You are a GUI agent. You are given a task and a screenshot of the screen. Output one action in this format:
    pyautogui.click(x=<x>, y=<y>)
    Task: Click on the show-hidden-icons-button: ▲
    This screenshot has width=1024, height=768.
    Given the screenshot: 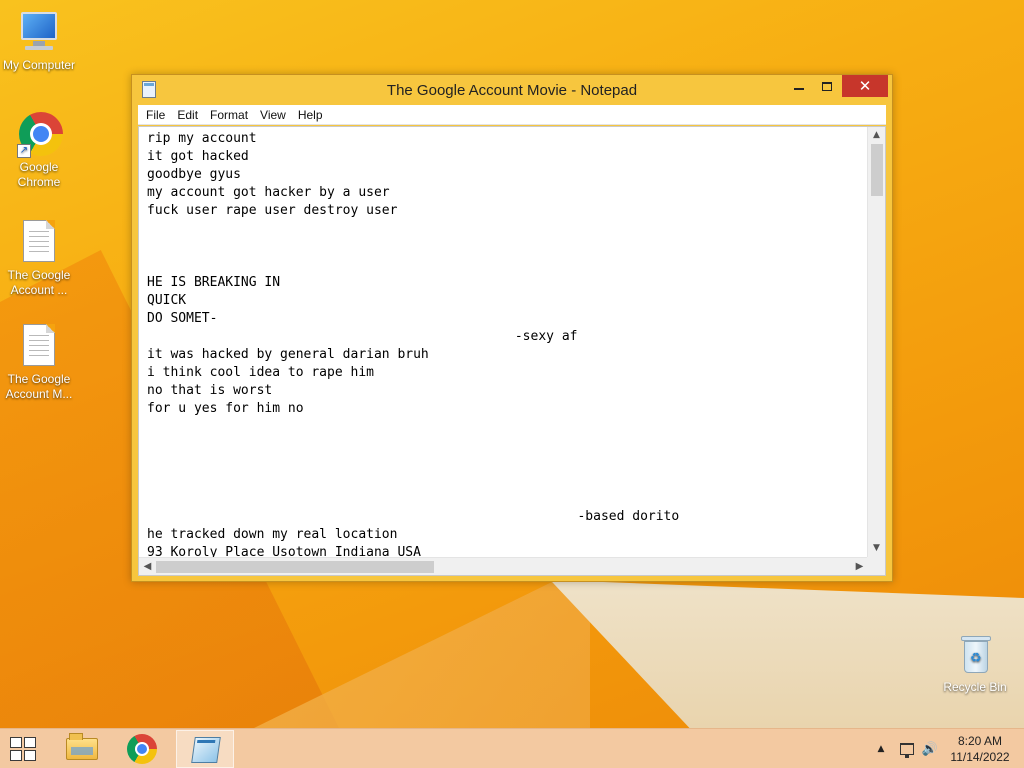 What is the action you would take?
    pyautogui.click(x=881, y=748)
    